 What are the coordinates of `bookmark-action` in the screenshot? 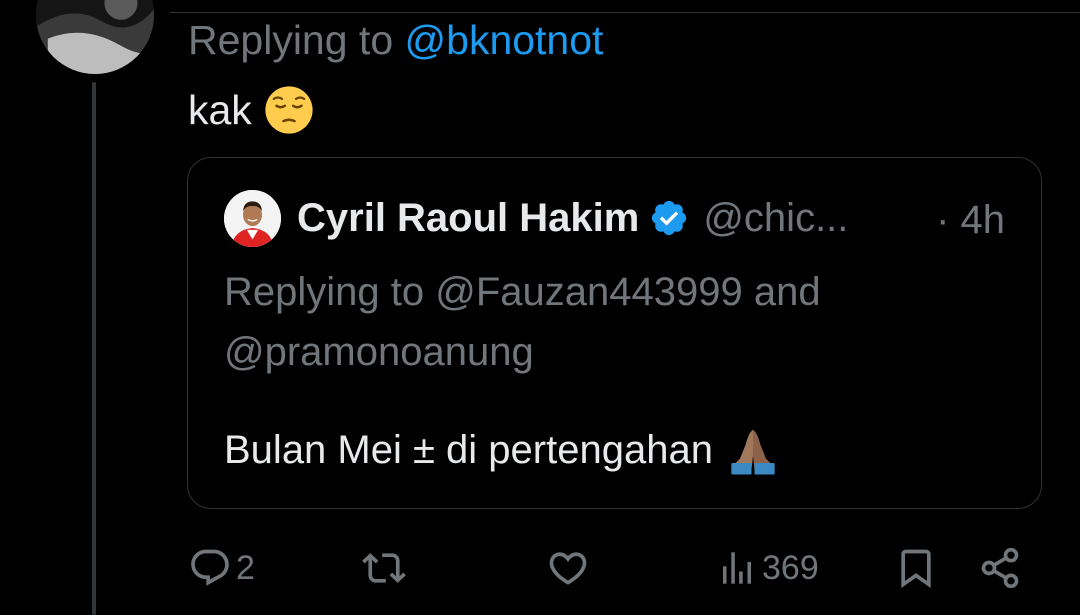 It's located at (916, 568).